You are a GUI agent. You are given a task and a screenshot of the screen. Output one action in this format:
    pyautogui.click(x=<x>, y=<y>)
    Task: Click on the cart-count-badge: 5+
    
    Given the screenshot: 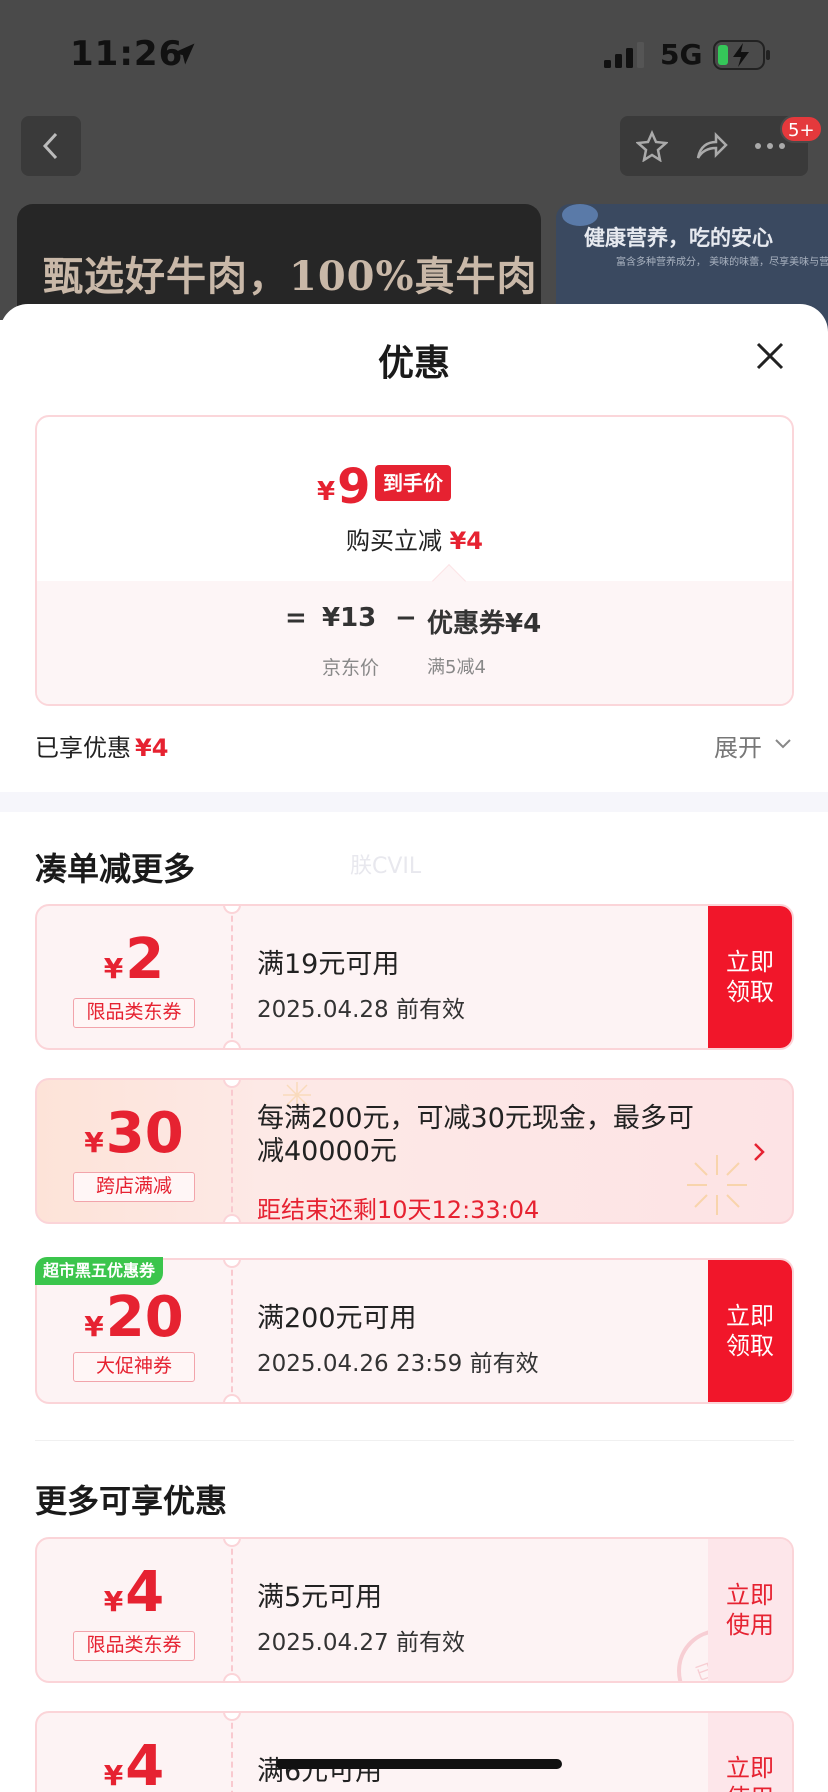 What is the action you would take?
    pyautogui.click(x=801, y=129)
    